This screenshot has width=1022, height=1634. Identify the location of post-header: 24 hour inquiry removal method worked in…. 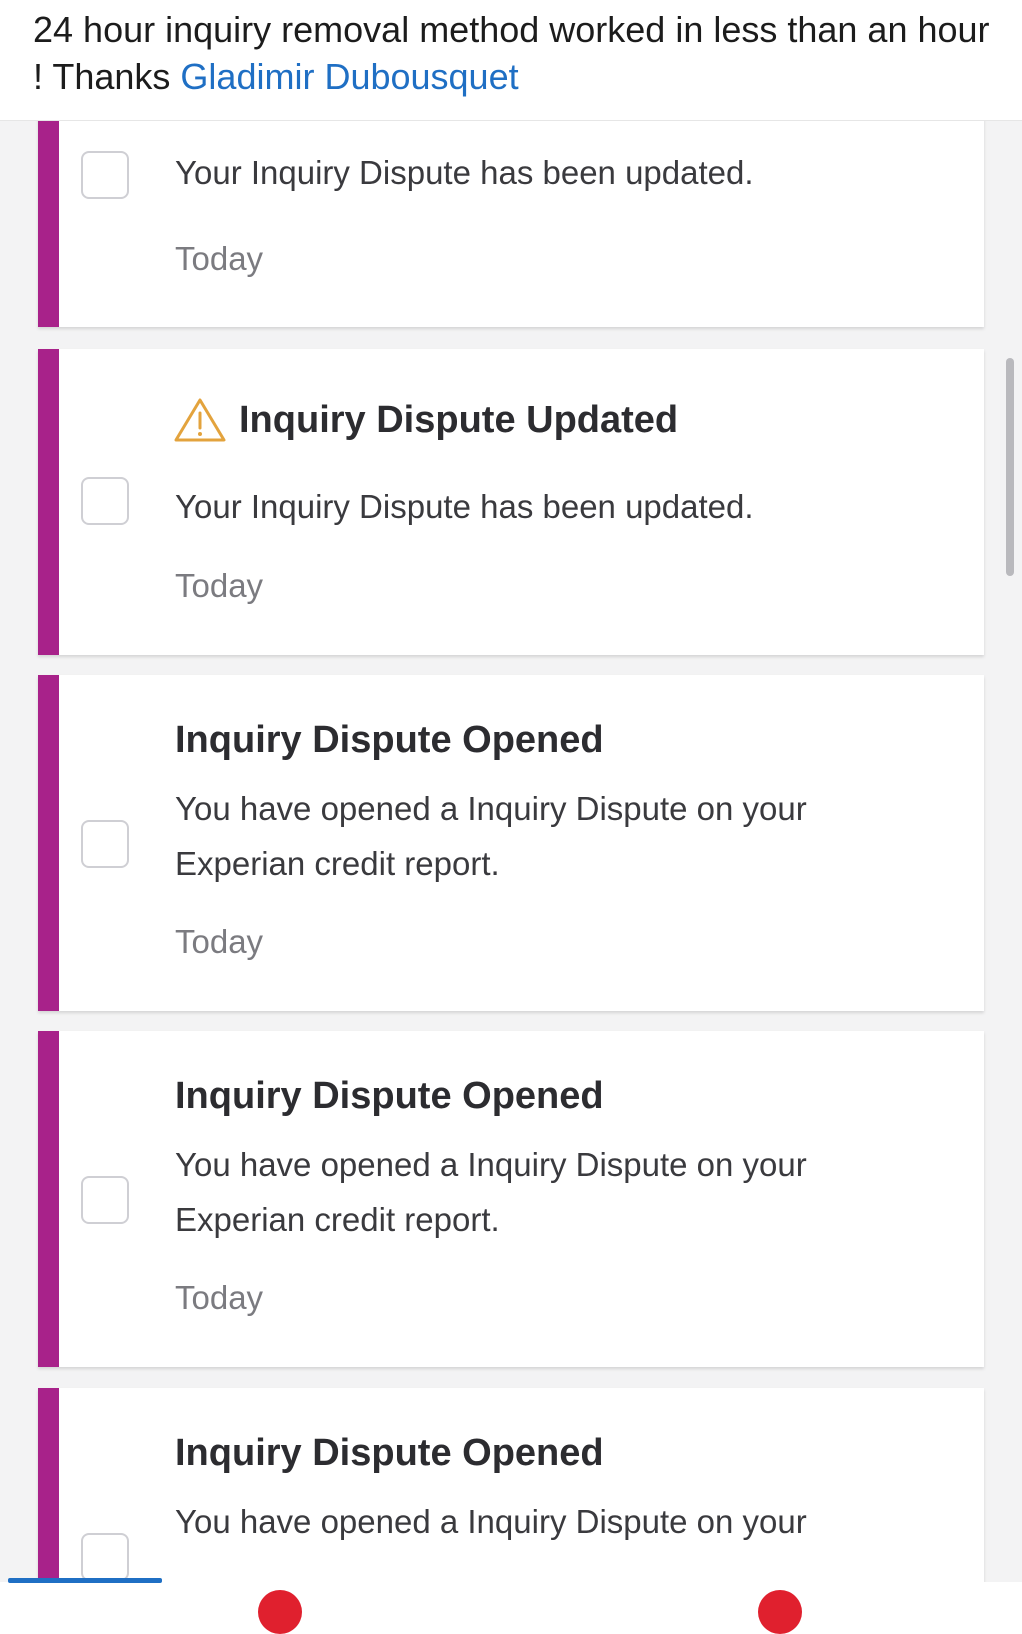
(511, 60).